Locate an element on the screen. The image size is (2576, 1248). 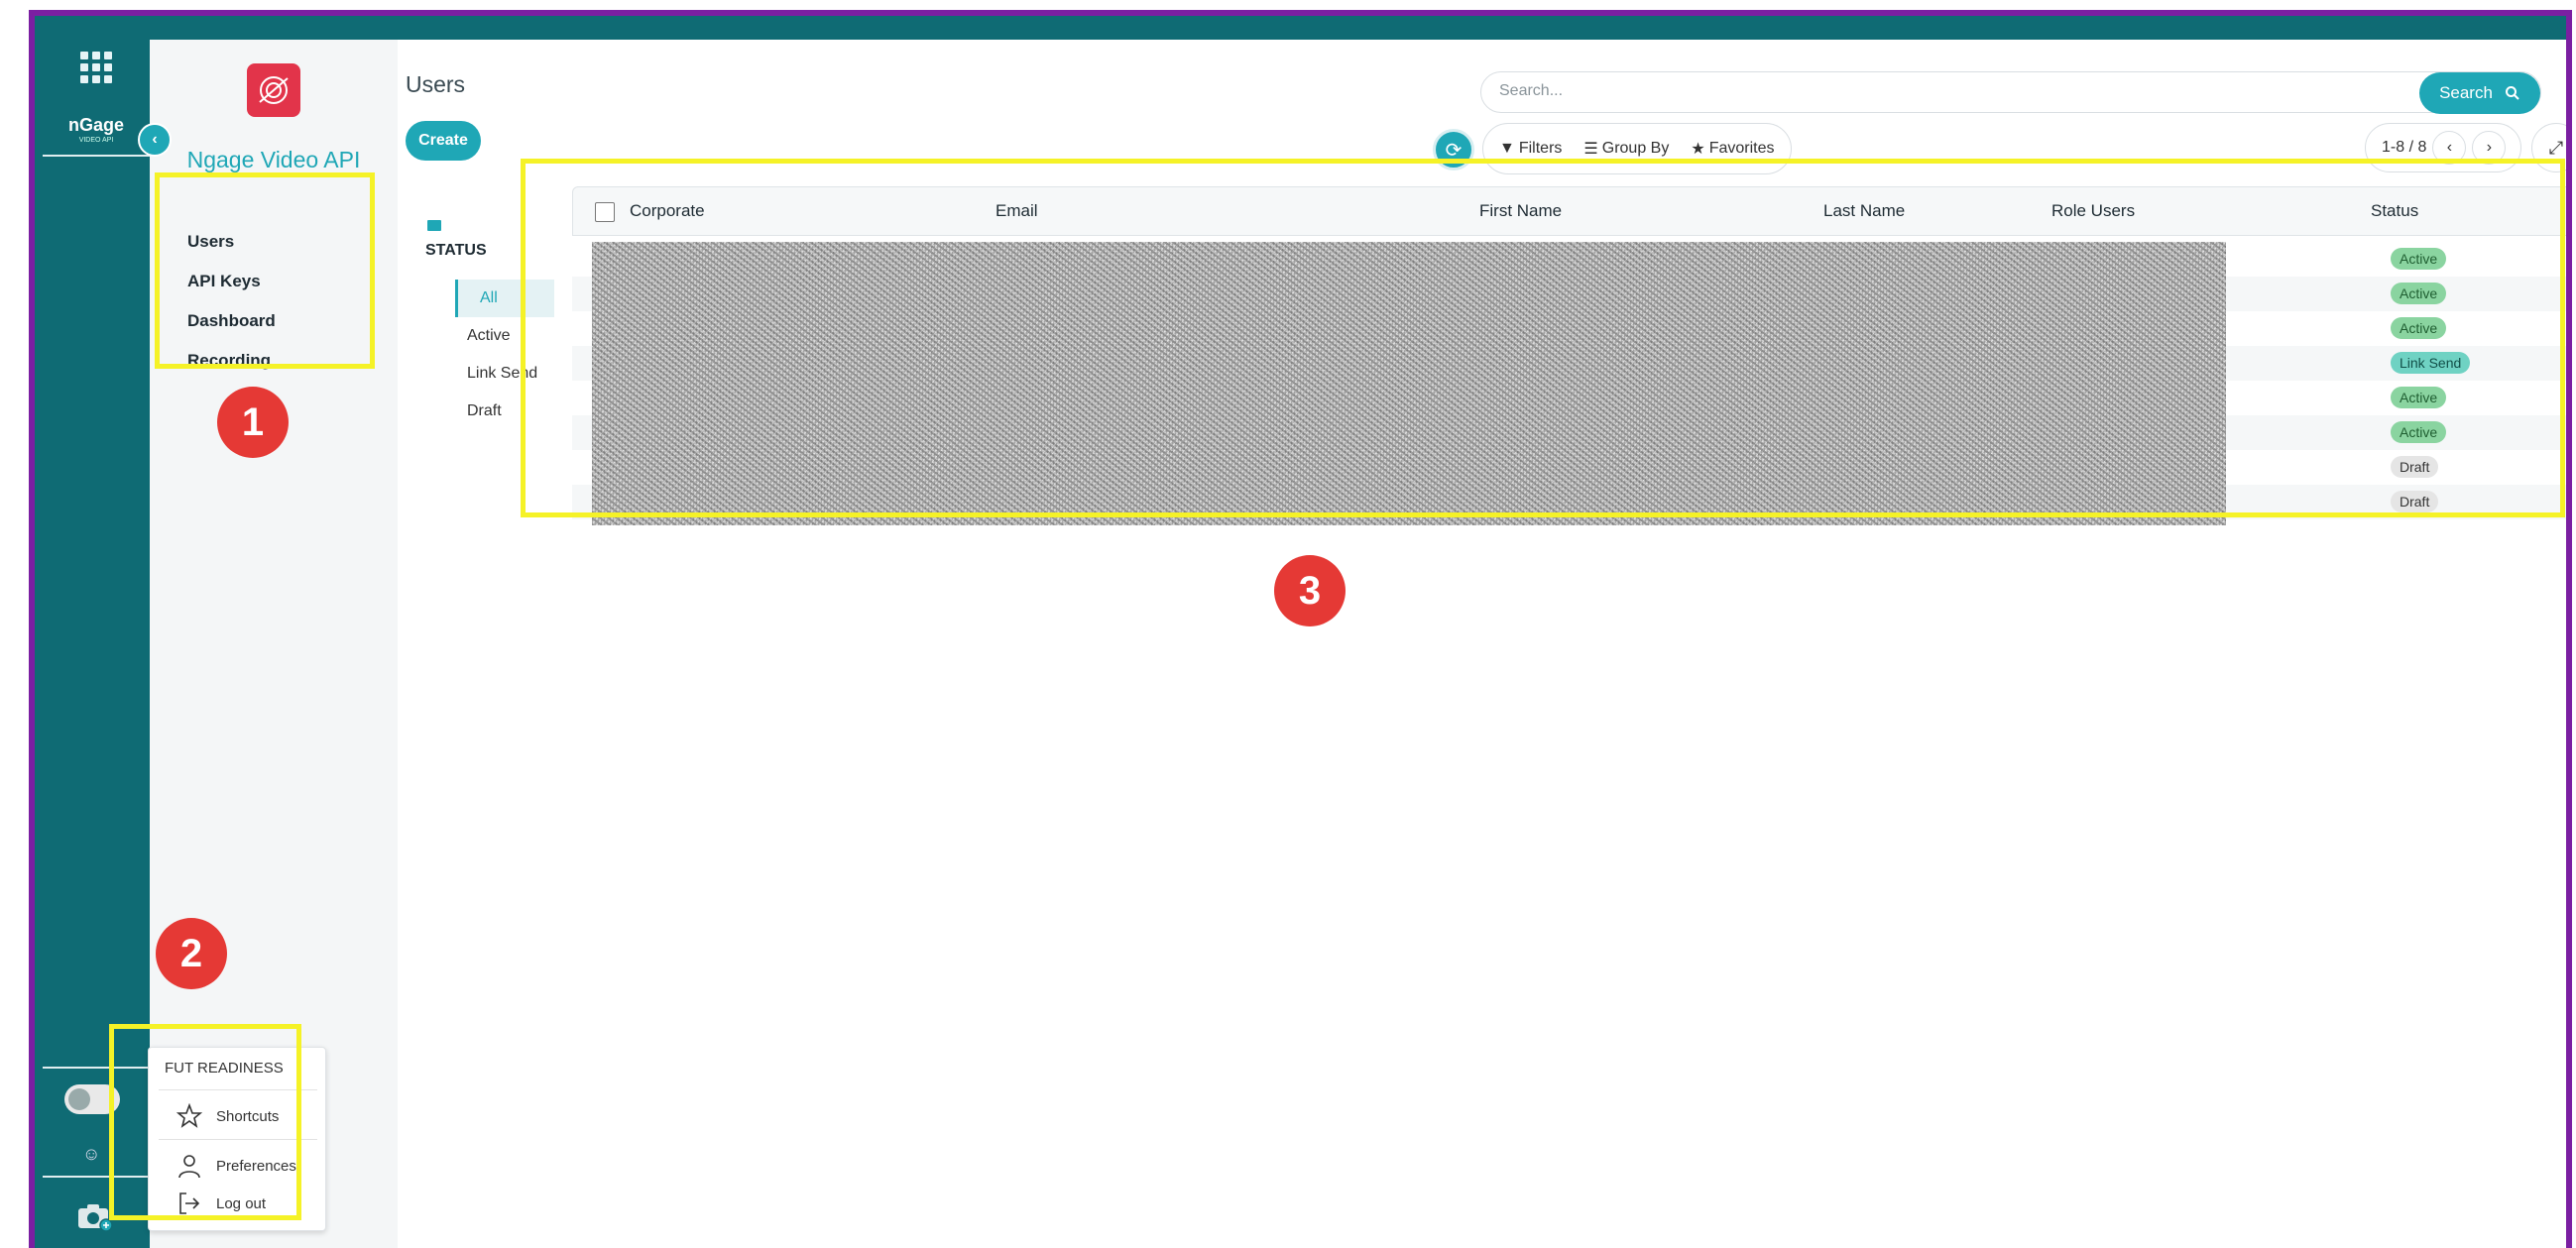
search-box: Search is located at coordinates (2010, 92).